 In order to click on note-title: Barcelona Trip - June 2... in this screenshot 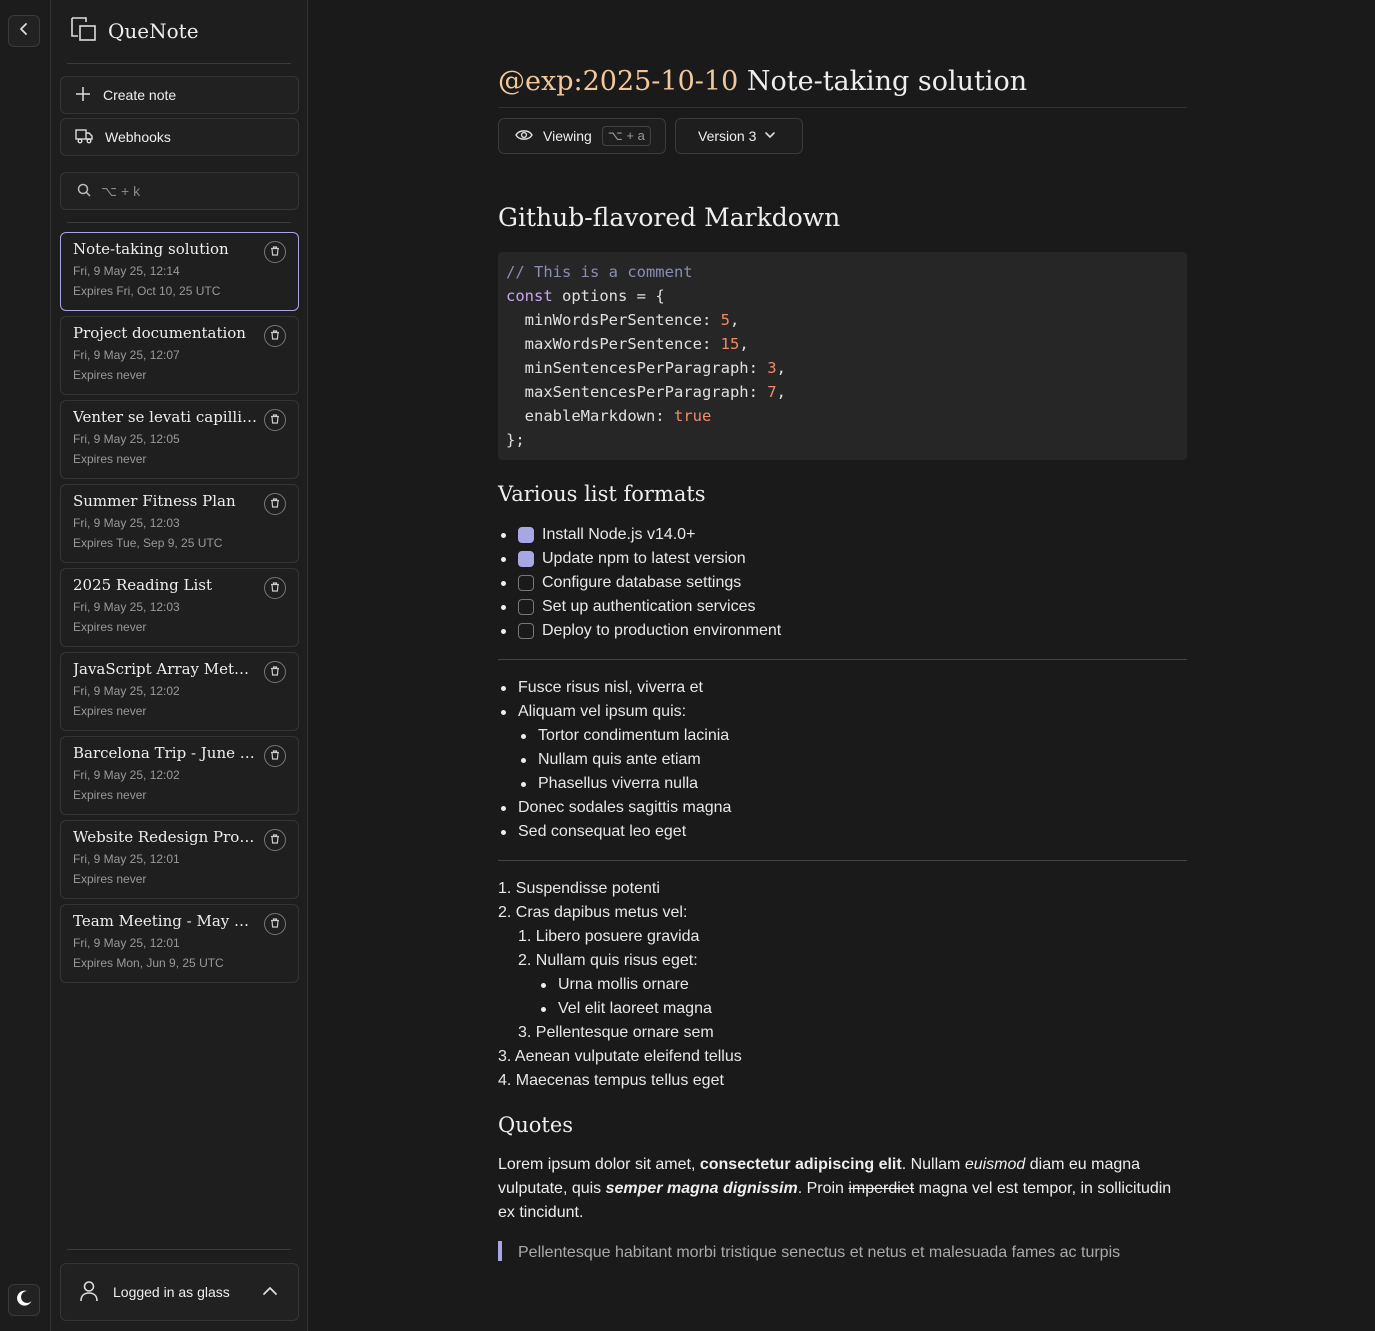, I will do `click(165, 753)`.